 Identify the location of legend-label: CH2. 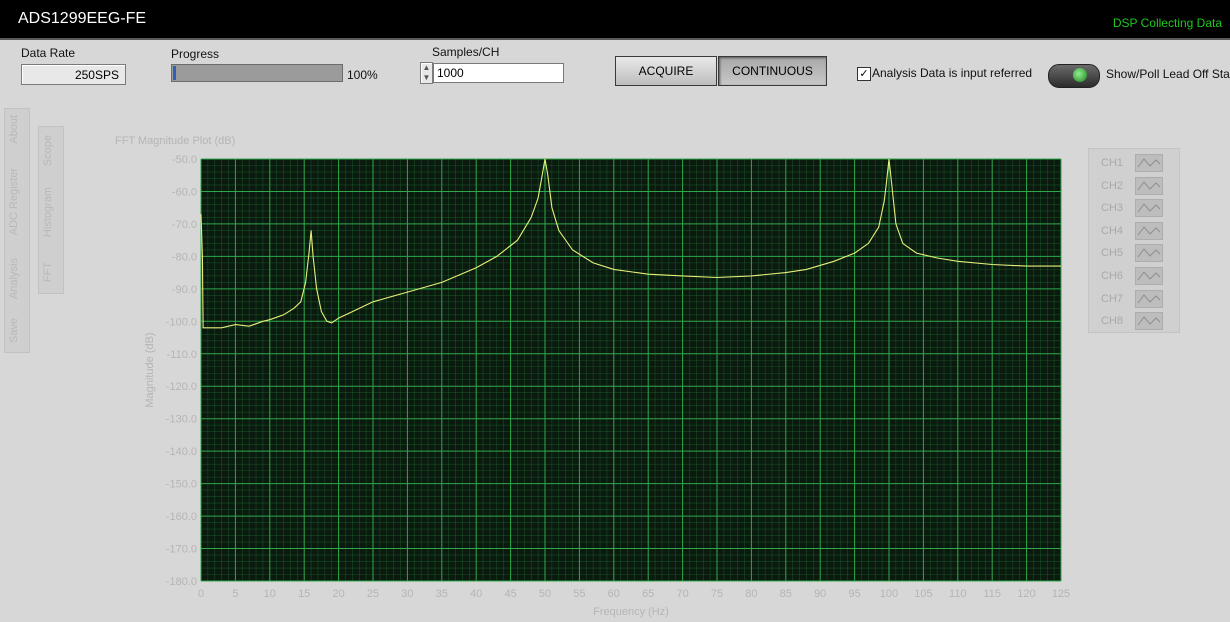
(1112, 185).